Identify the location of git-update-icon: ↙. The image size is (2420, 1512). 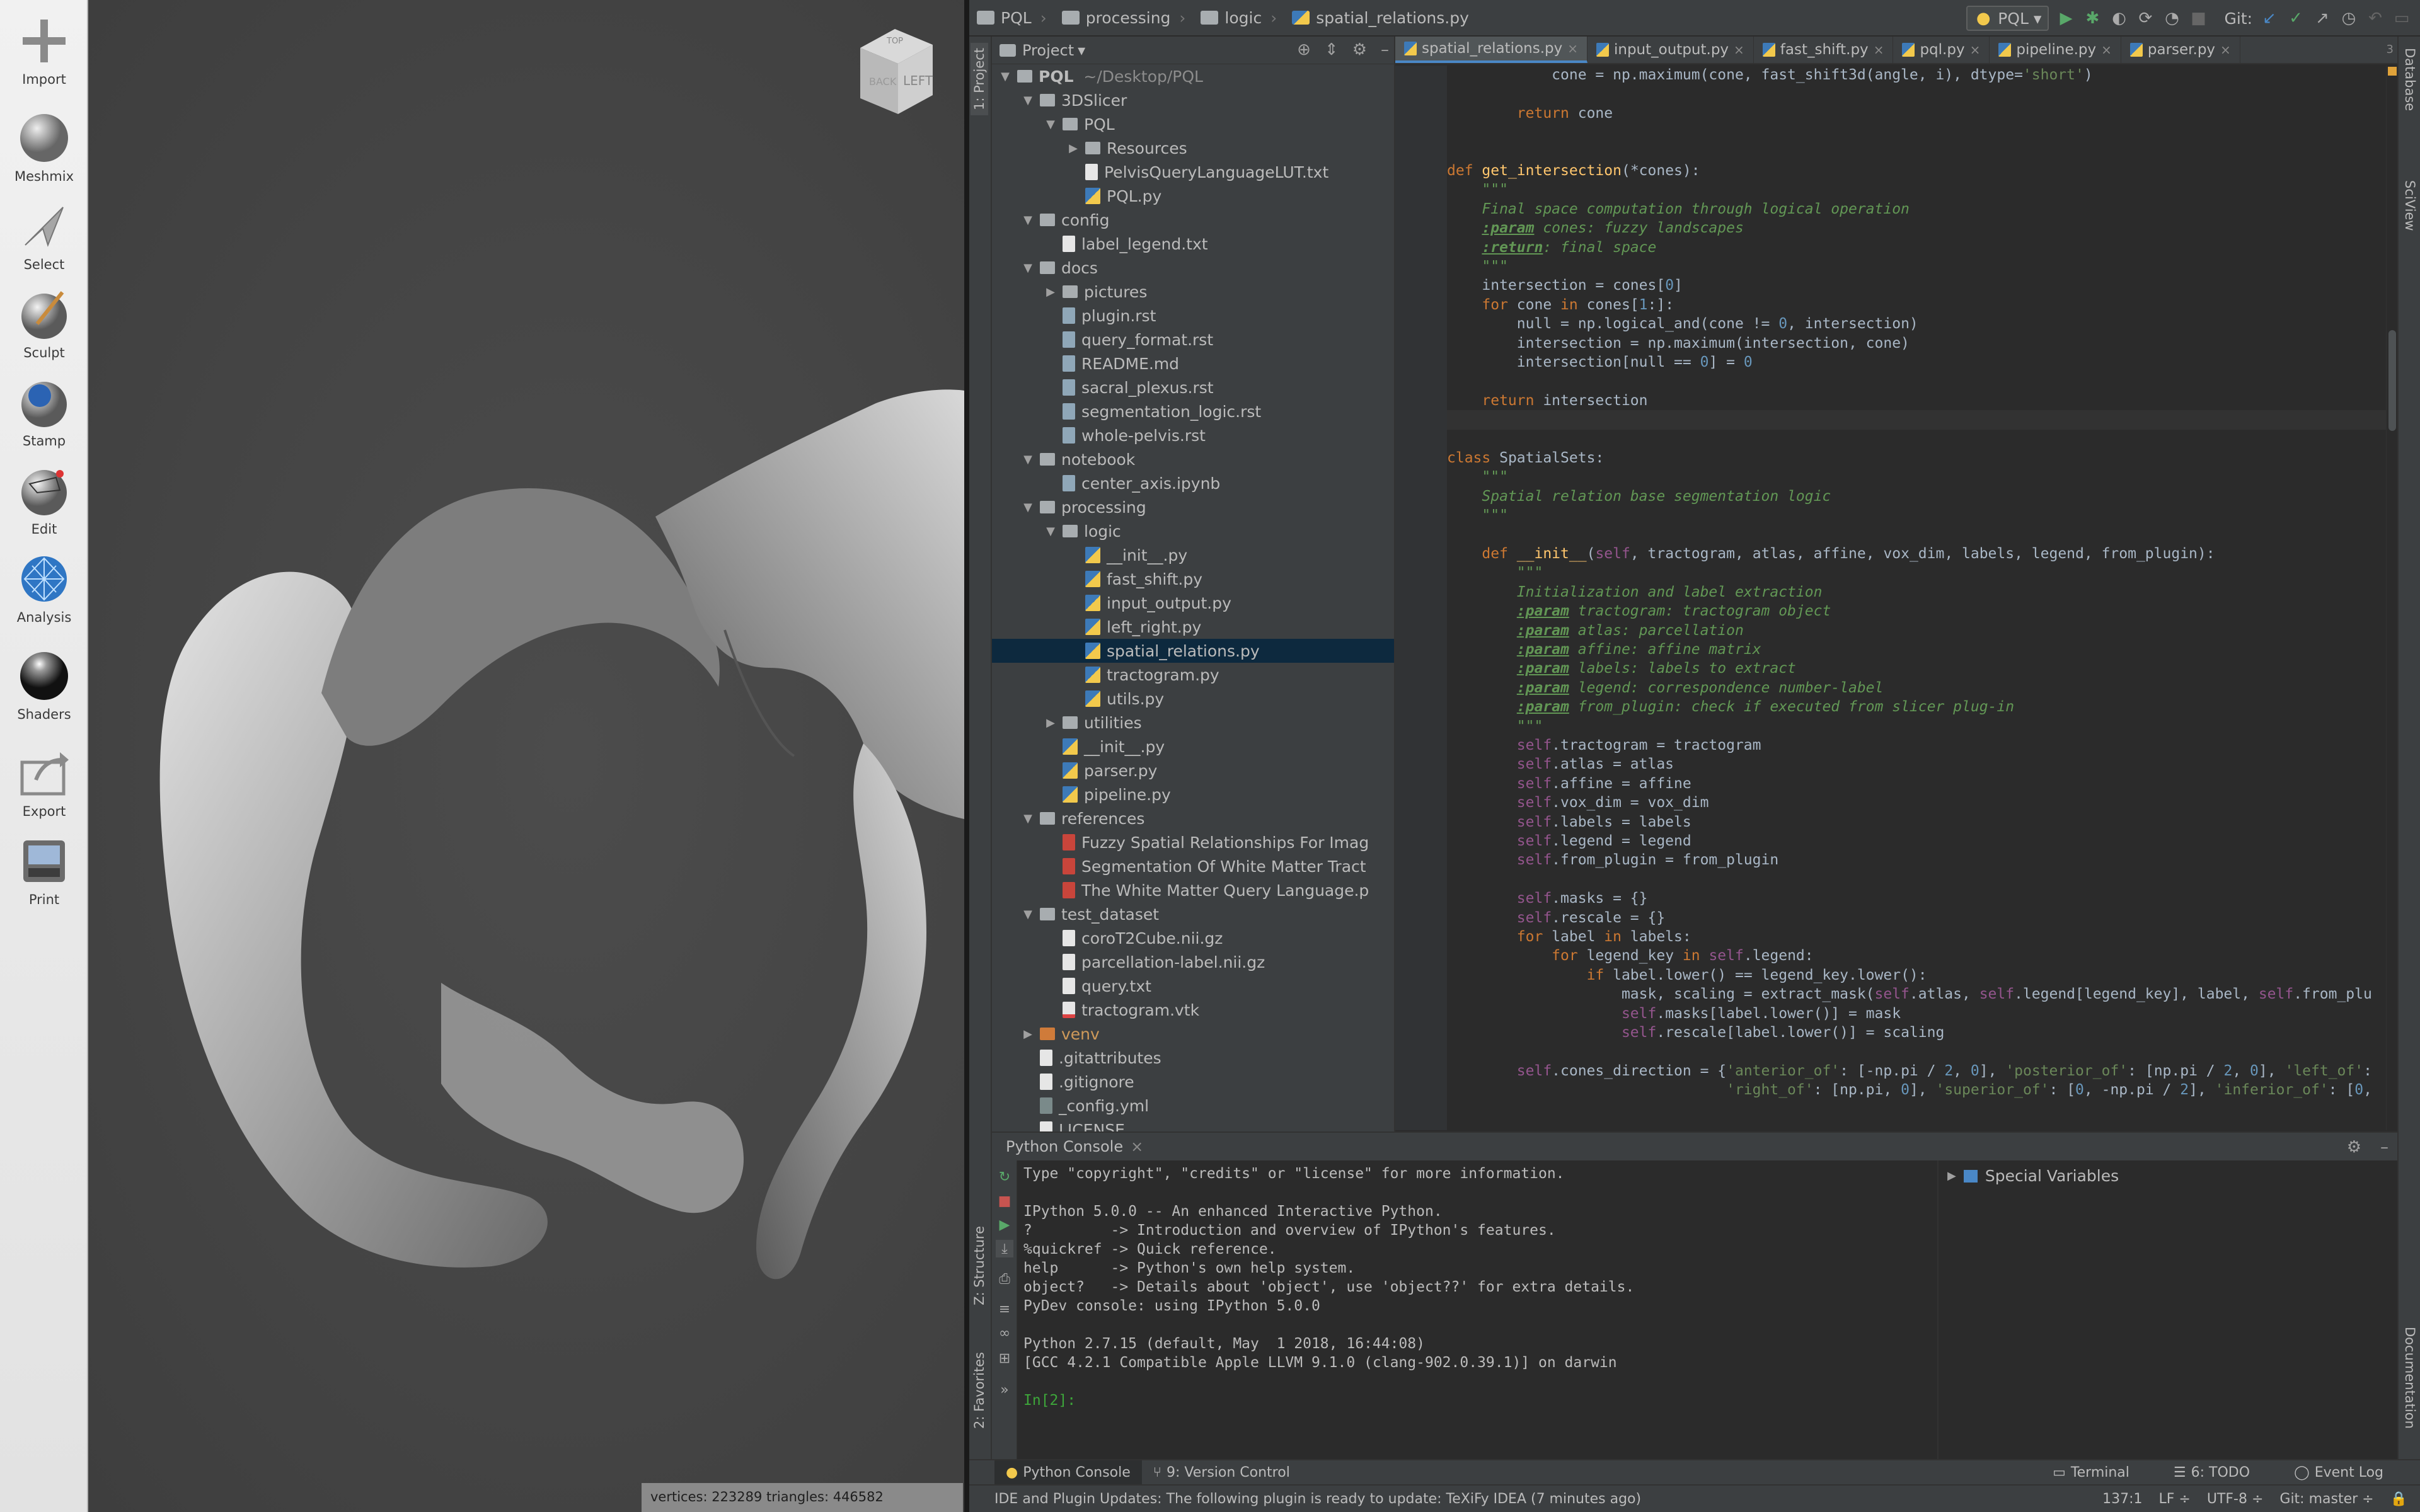
(2269, 18).